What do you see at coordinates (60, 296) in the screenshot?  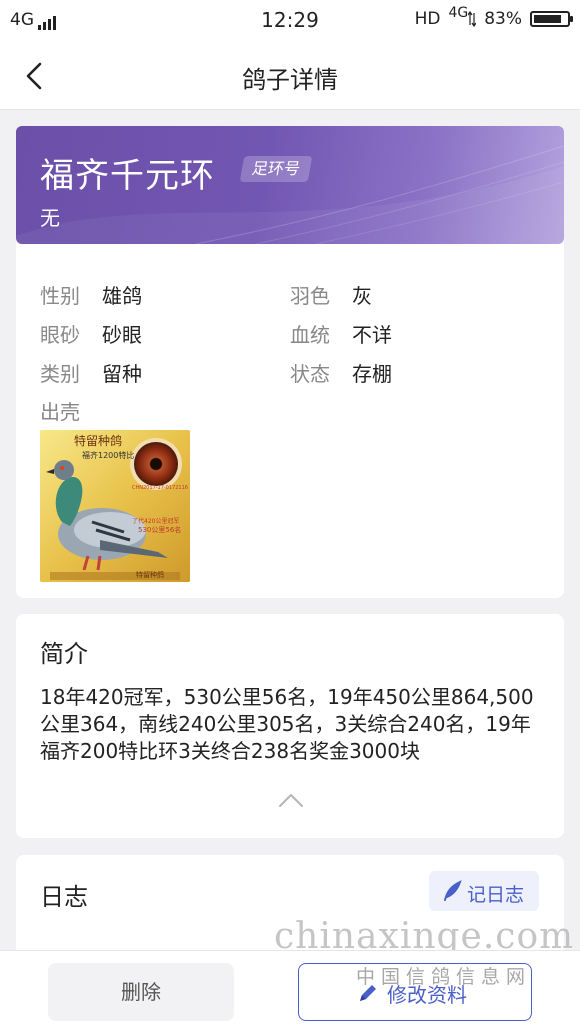 I see `attr-label: 性别` at bounding box center [60, 296].